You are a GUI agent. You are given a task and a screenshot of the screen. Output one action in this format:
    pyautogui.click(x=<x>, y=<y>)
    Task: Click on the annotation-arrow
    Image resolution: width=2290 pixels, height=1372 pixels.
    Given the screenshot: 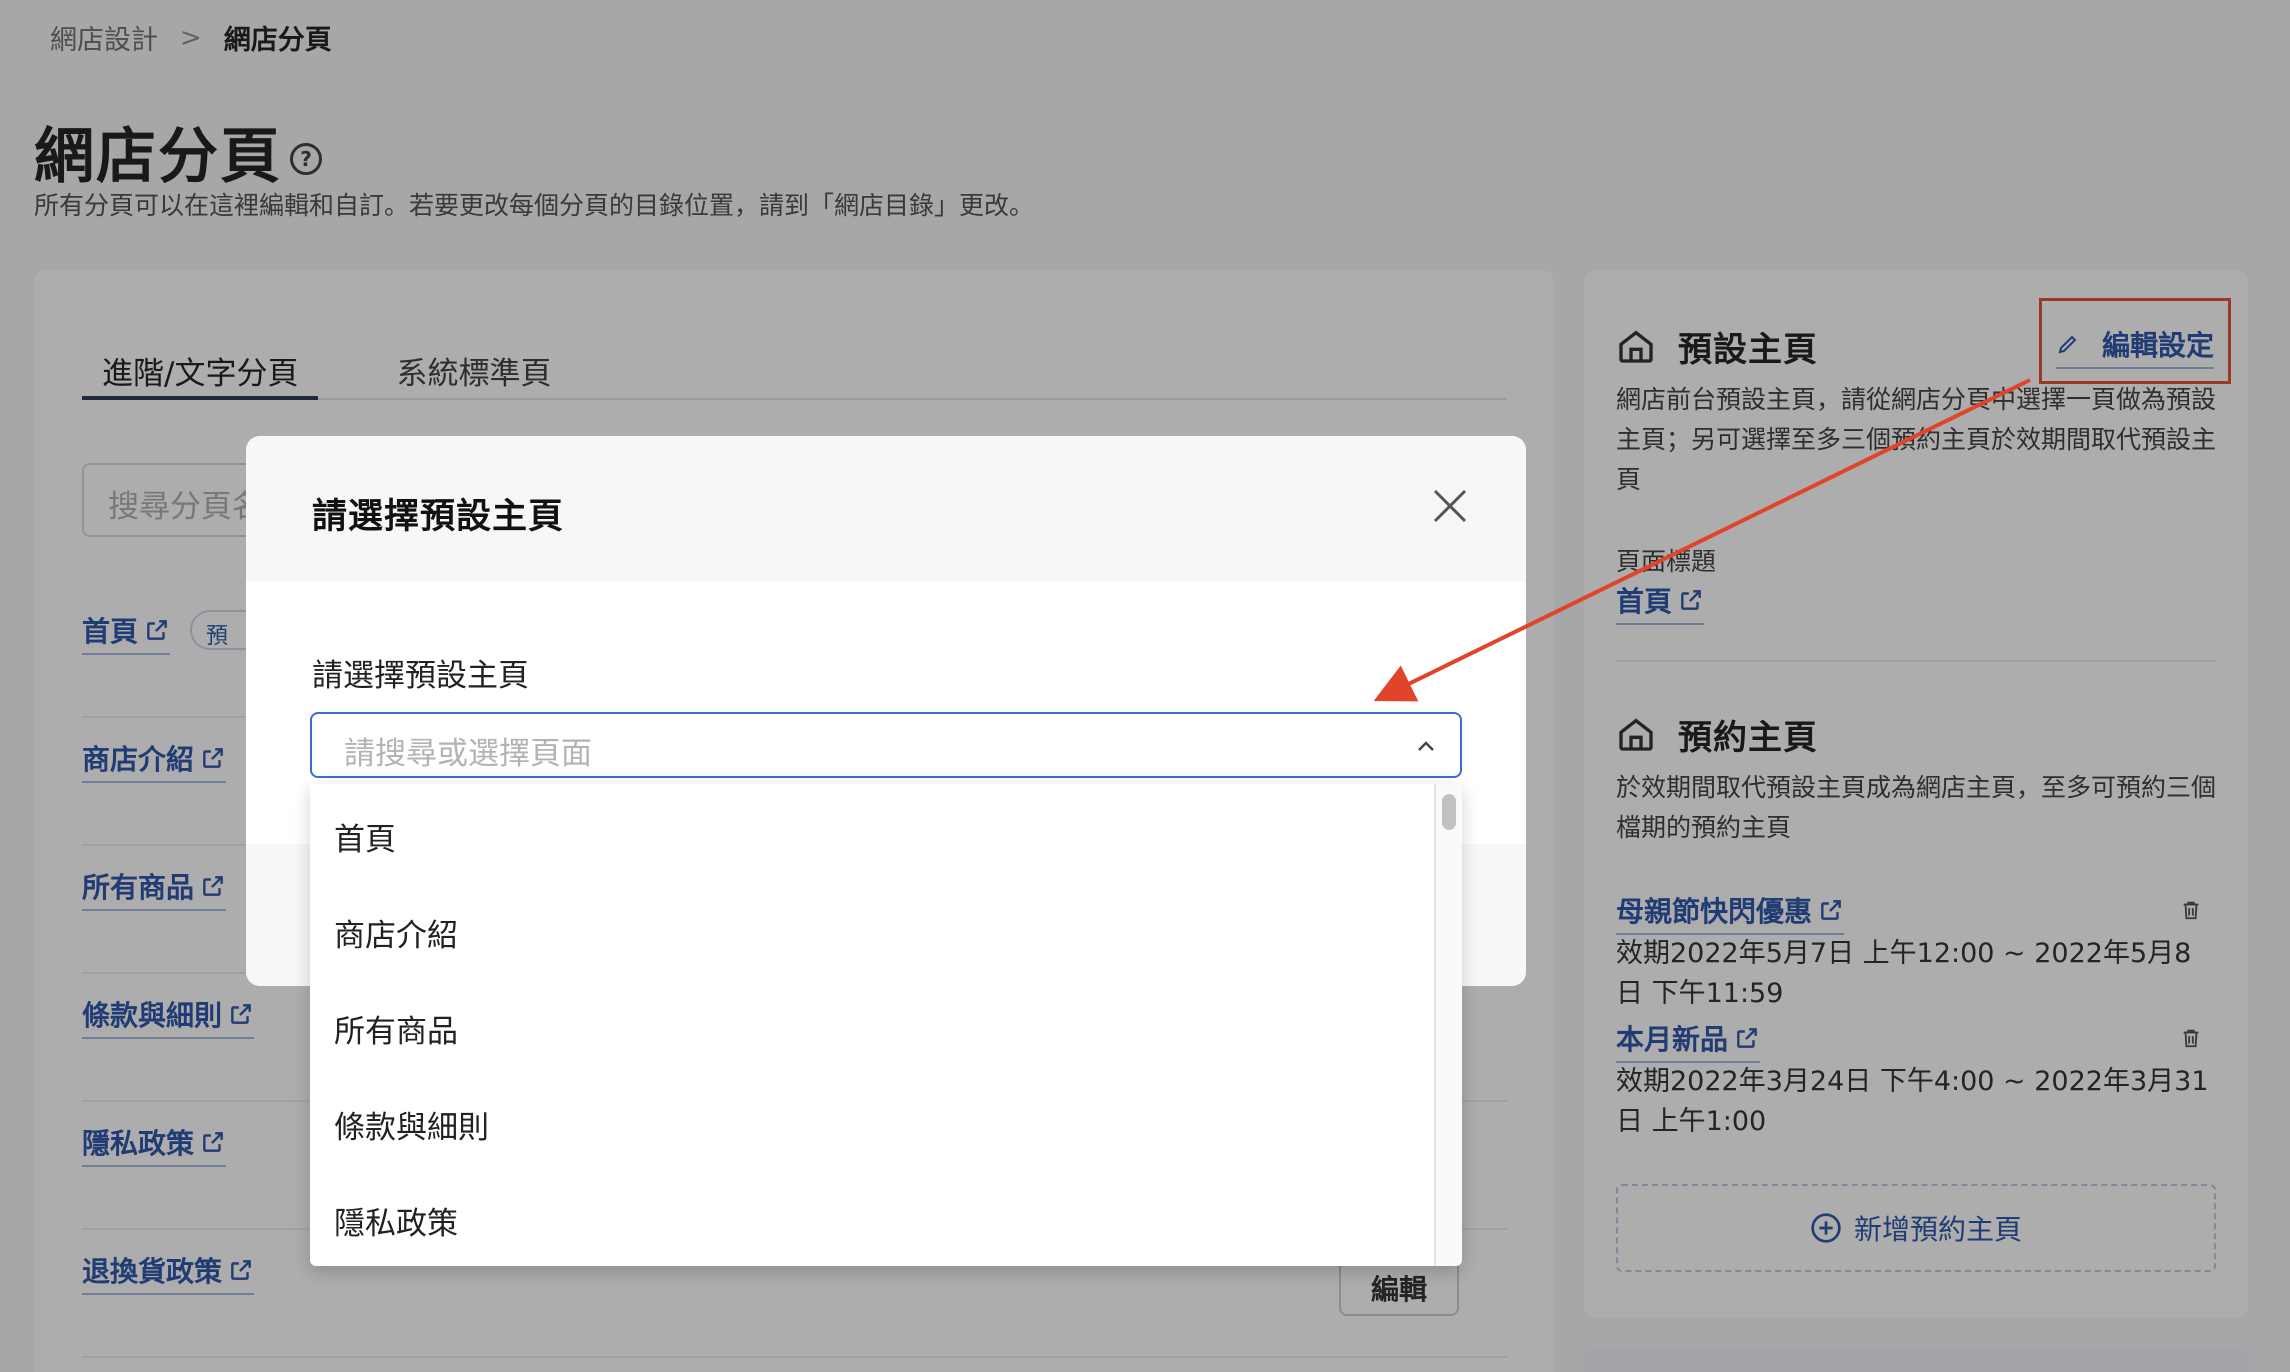 What is the action you would take?
    pyautogui.click(x=1702, y=540)
    